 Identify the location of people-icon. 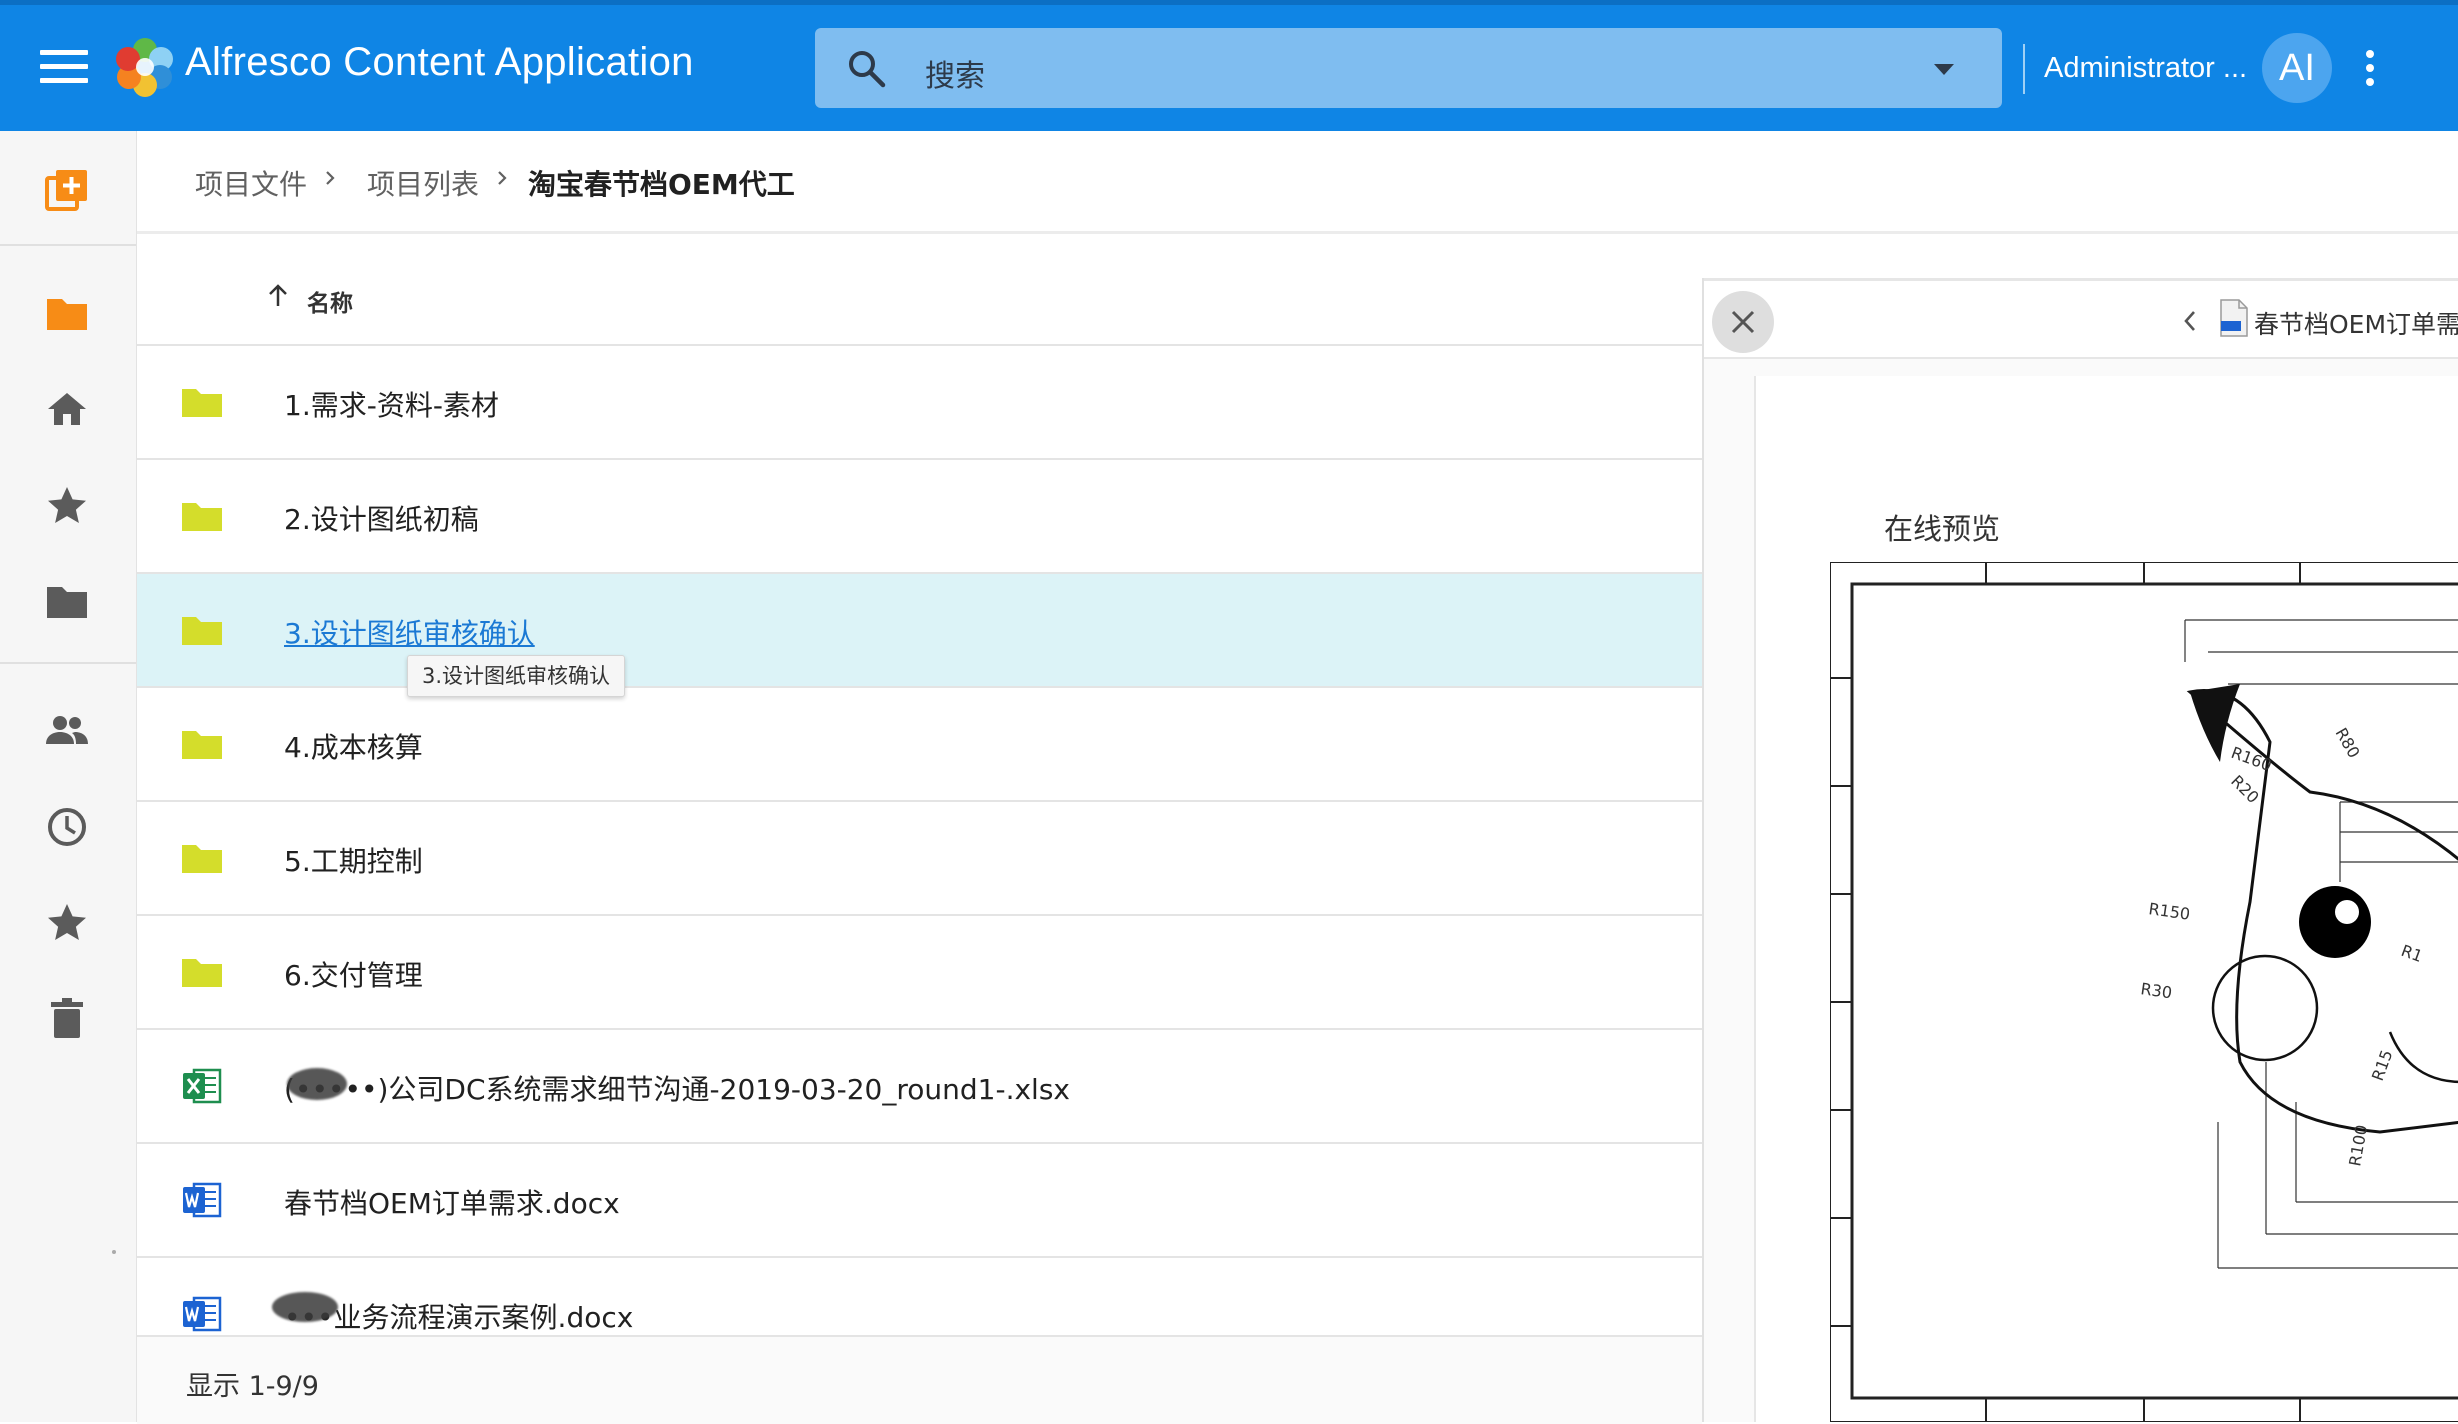
(67, 730).